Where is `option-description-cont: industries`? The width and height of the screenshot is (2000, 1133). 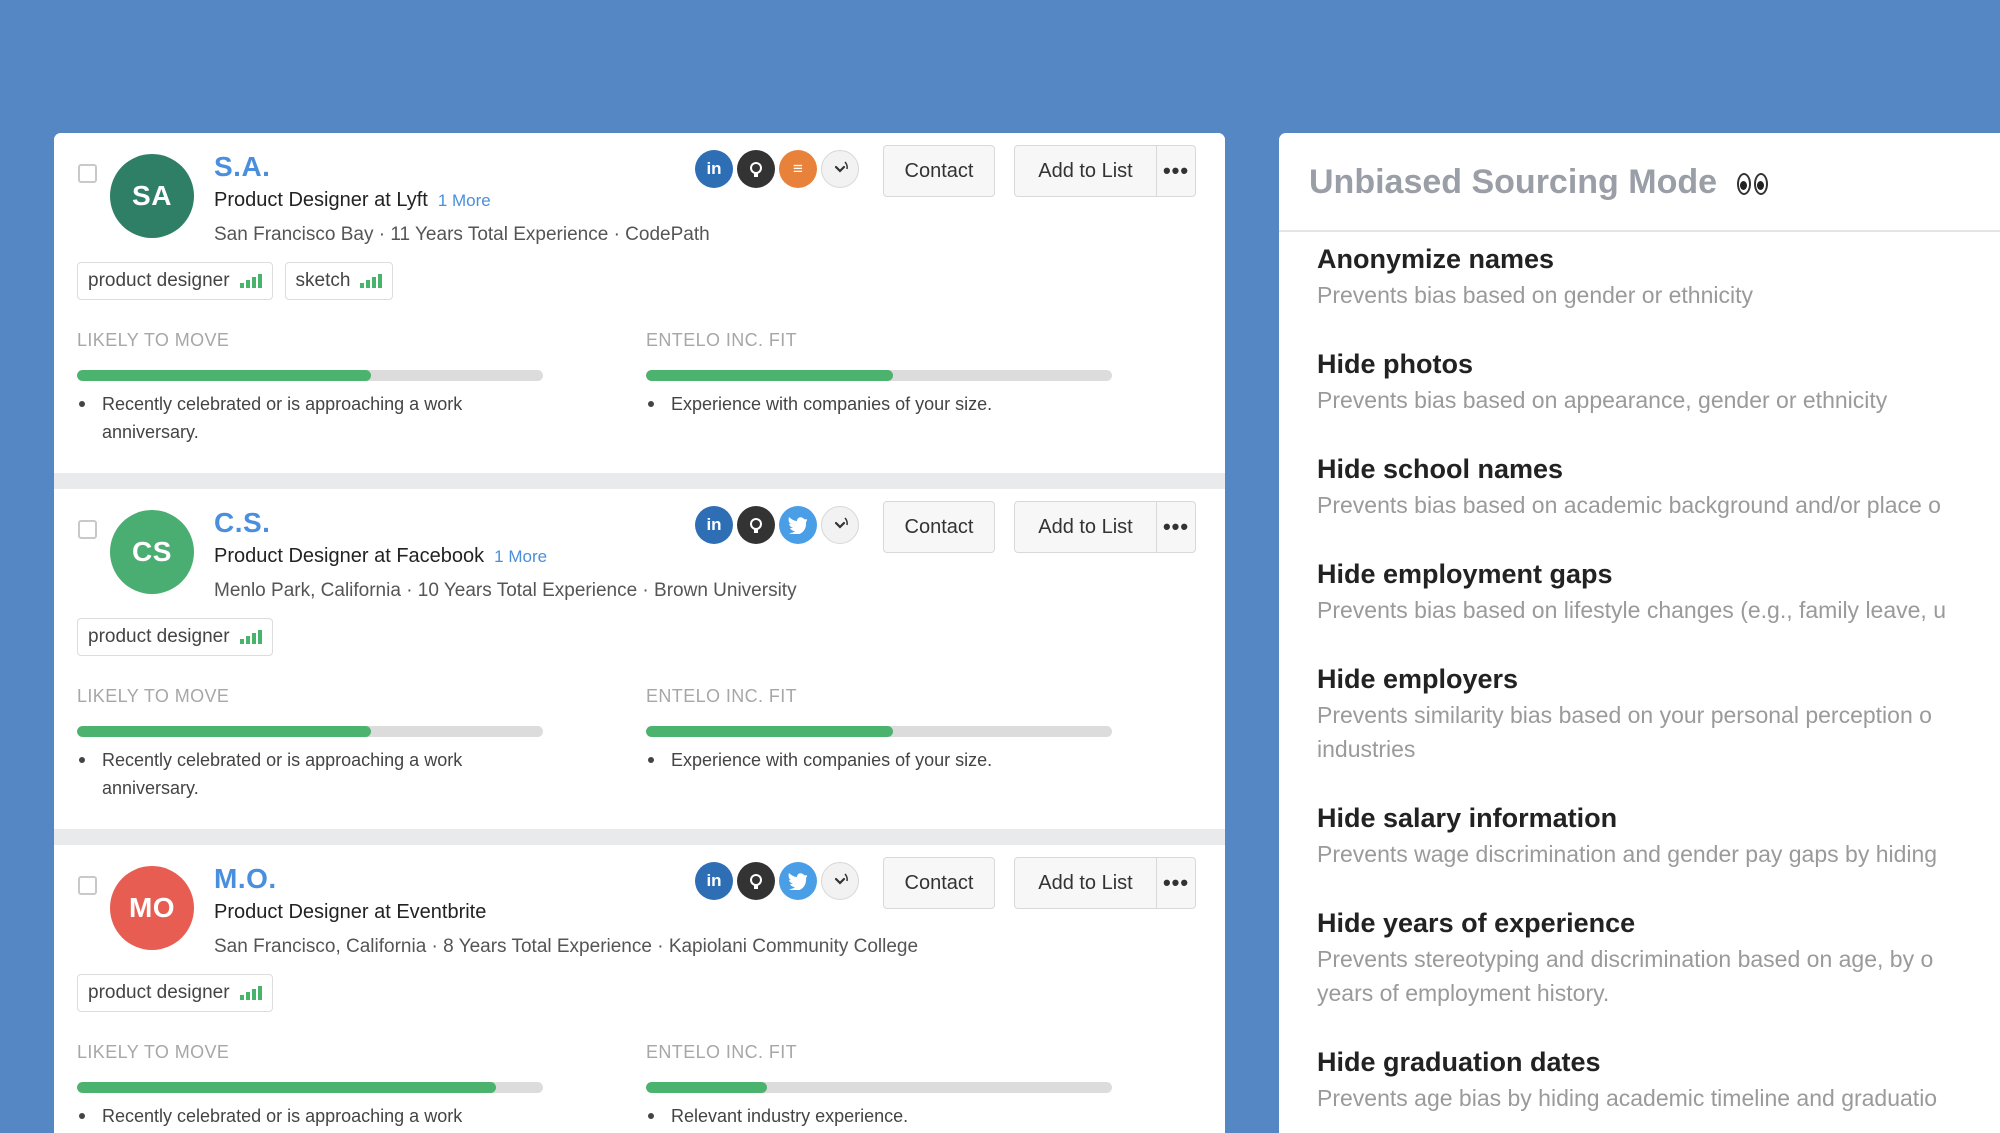
option-description-cont: industries is located at coordinates (1366, 749).